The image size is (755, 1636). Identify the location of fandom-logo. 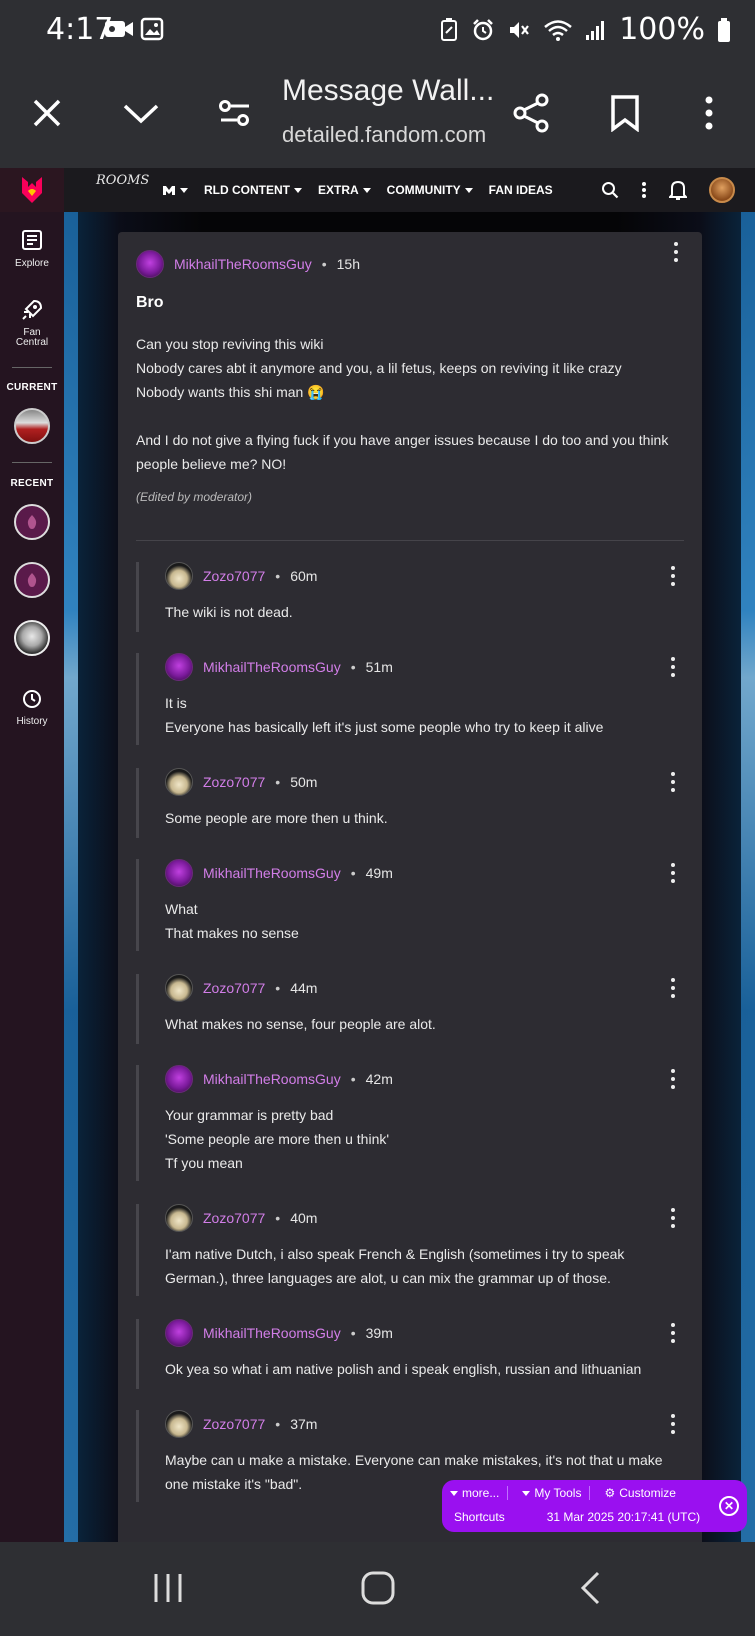
(32, 190).